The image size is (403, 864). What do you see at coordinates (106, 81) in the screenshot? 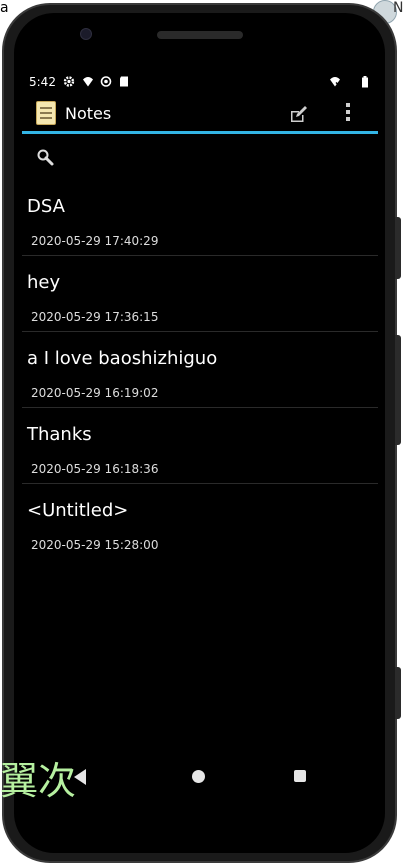
I see `sync-icon` at bounding box center [106, 81].